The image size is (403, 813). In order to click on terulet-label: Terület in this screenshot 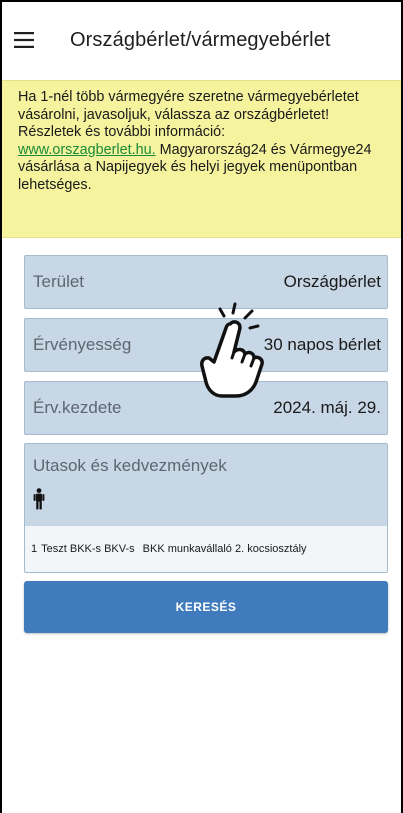, I will do `click(59, 281)`.